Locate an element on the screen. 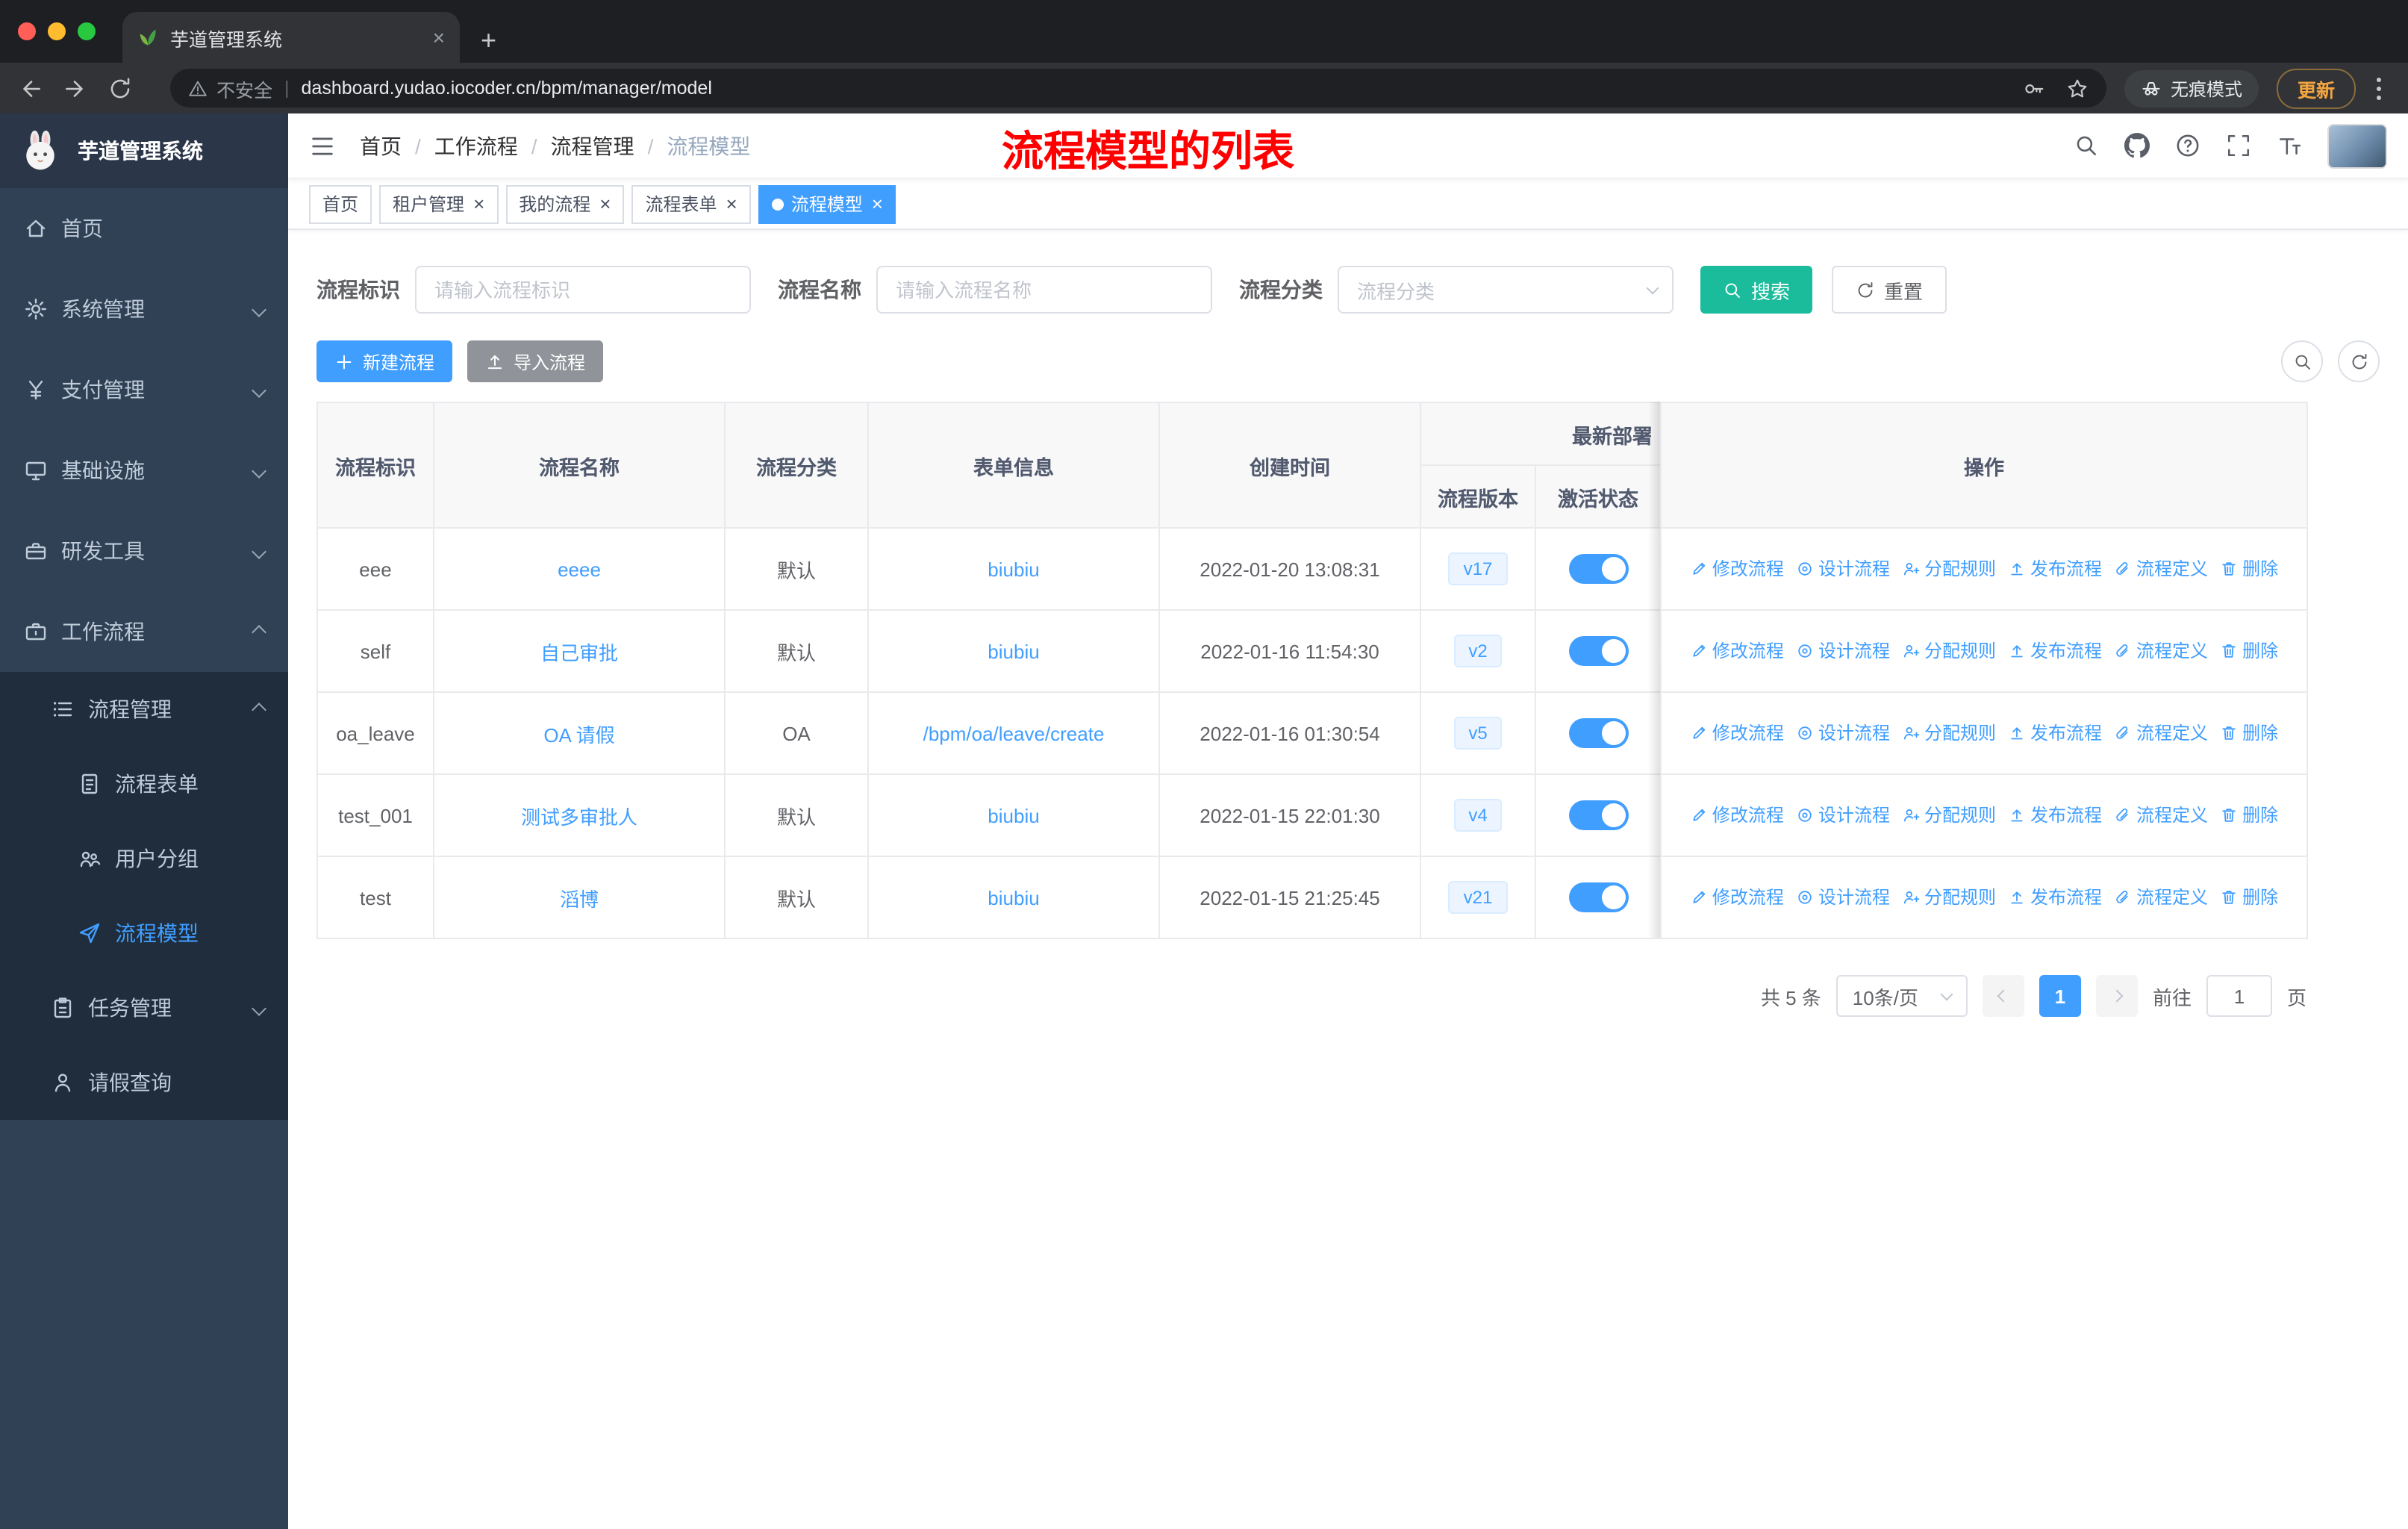 Image resolution: width=2408 pixels, height=1529 pixels. fullscreen-icon is located at coordinates (2238, 145).